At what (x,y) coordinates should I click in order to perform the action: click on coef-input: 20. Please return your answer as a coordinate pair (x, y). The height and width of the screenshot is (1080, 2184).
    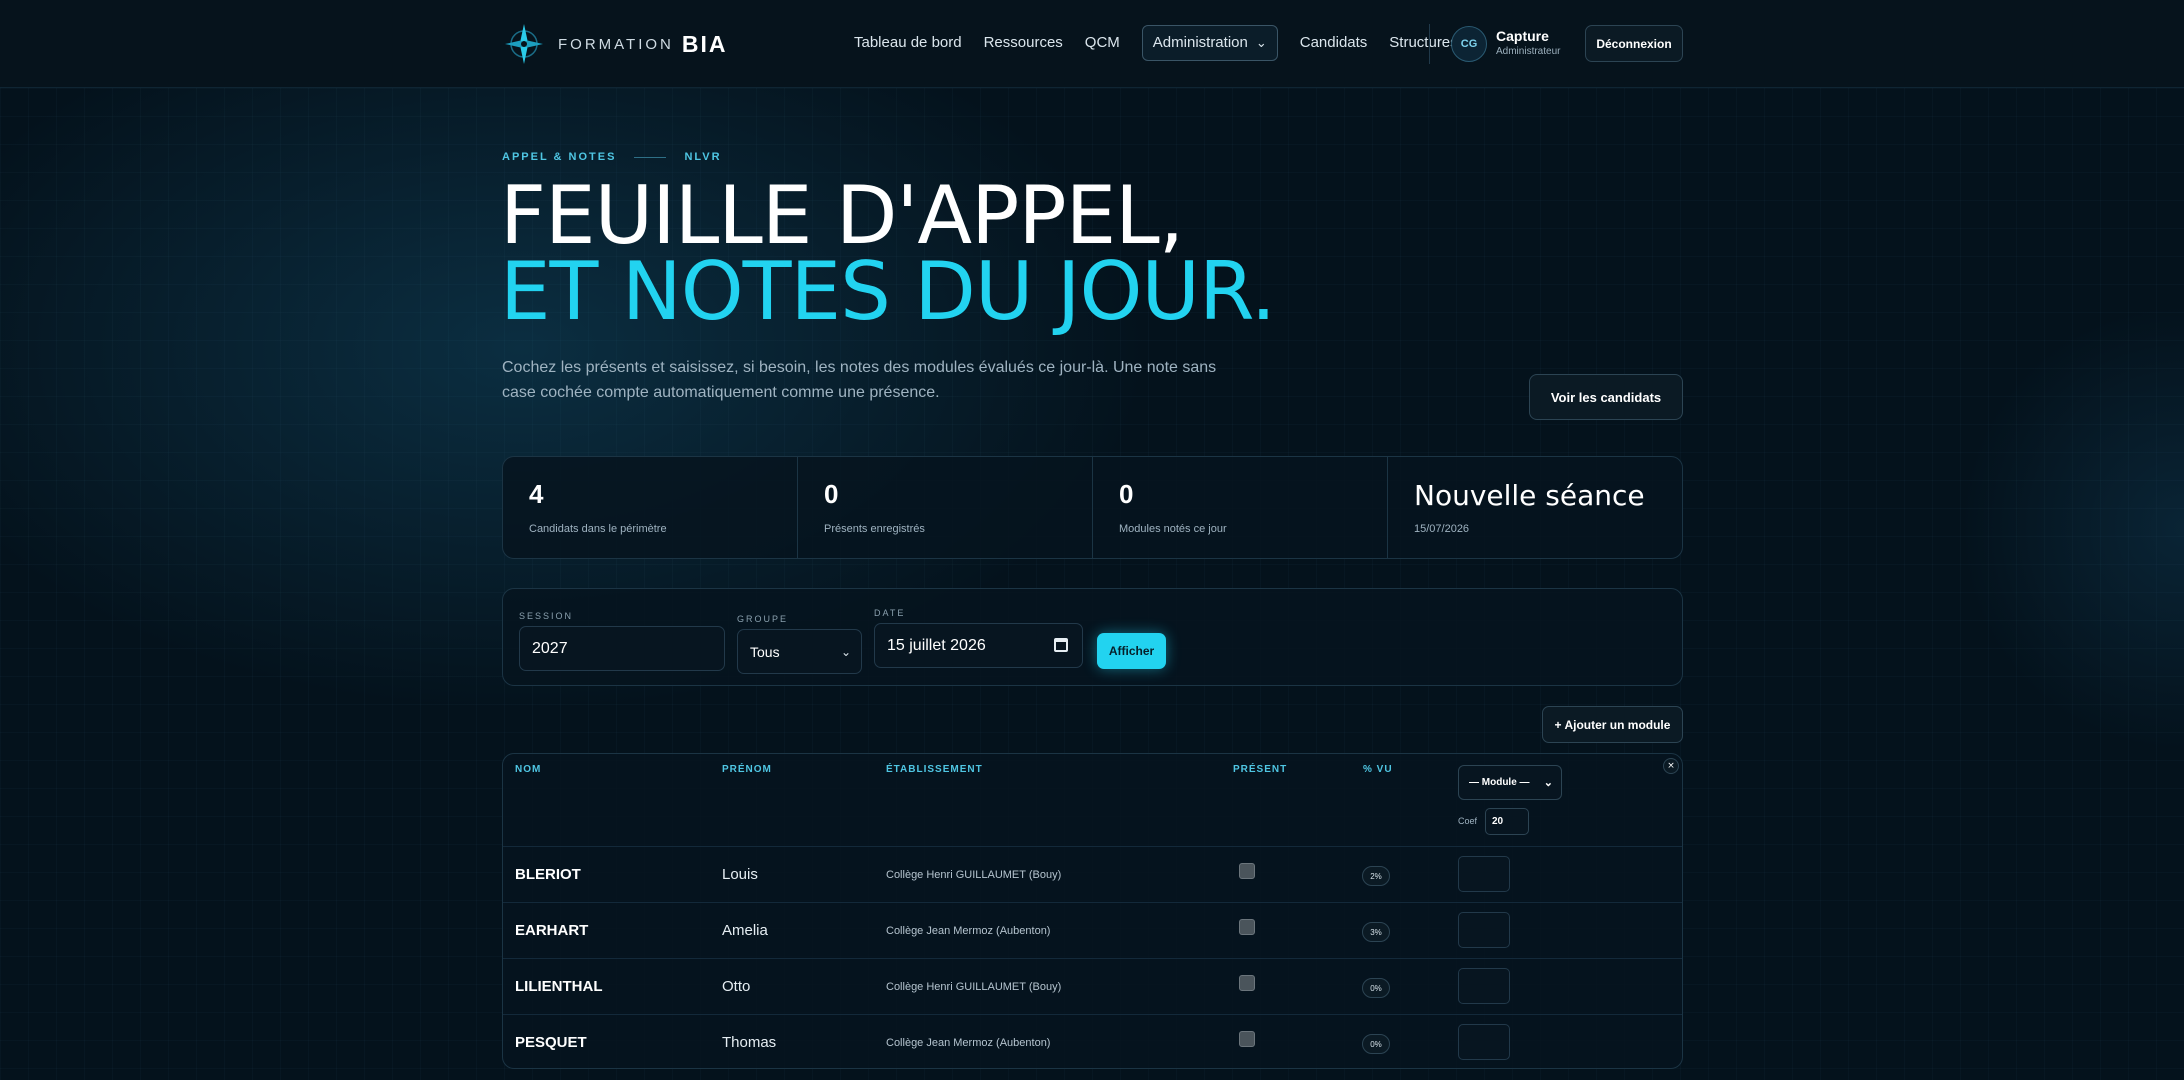
    Looking at the image, I should click on (1507, 821).